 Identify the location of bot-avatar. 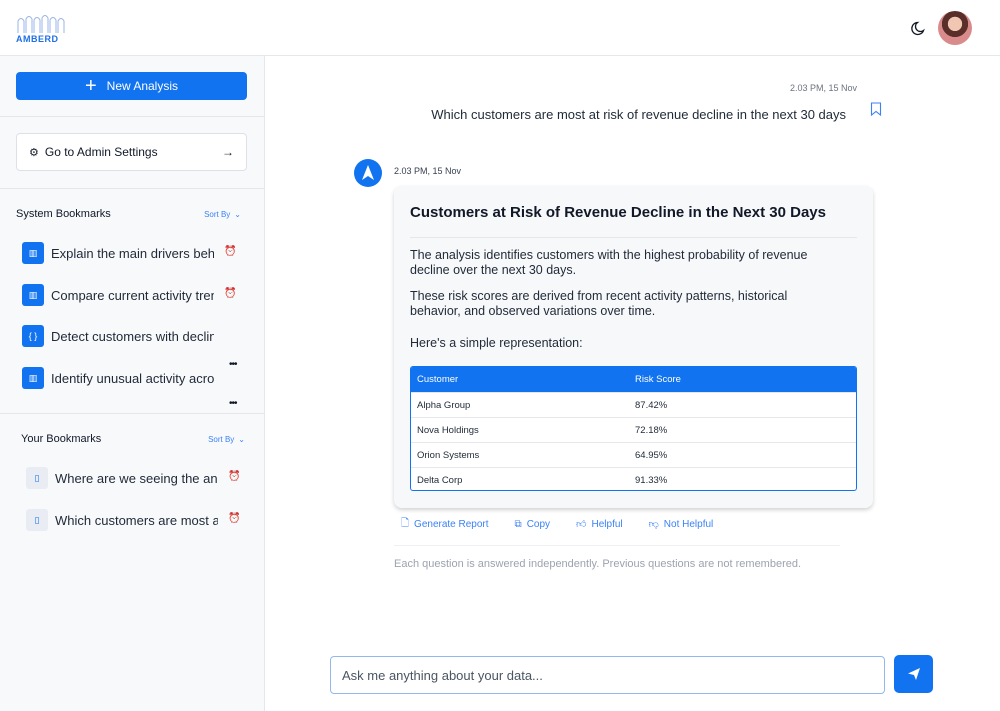
(368, 173).